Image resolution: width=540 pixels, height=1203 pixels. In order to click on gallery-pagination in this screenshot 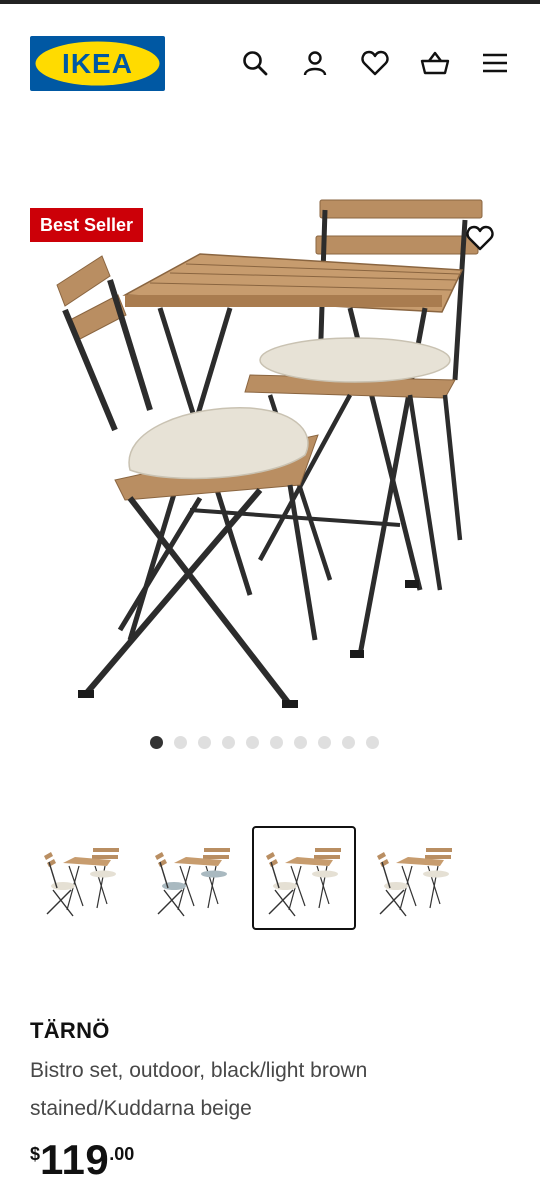, I will do `click(270, 742)`.